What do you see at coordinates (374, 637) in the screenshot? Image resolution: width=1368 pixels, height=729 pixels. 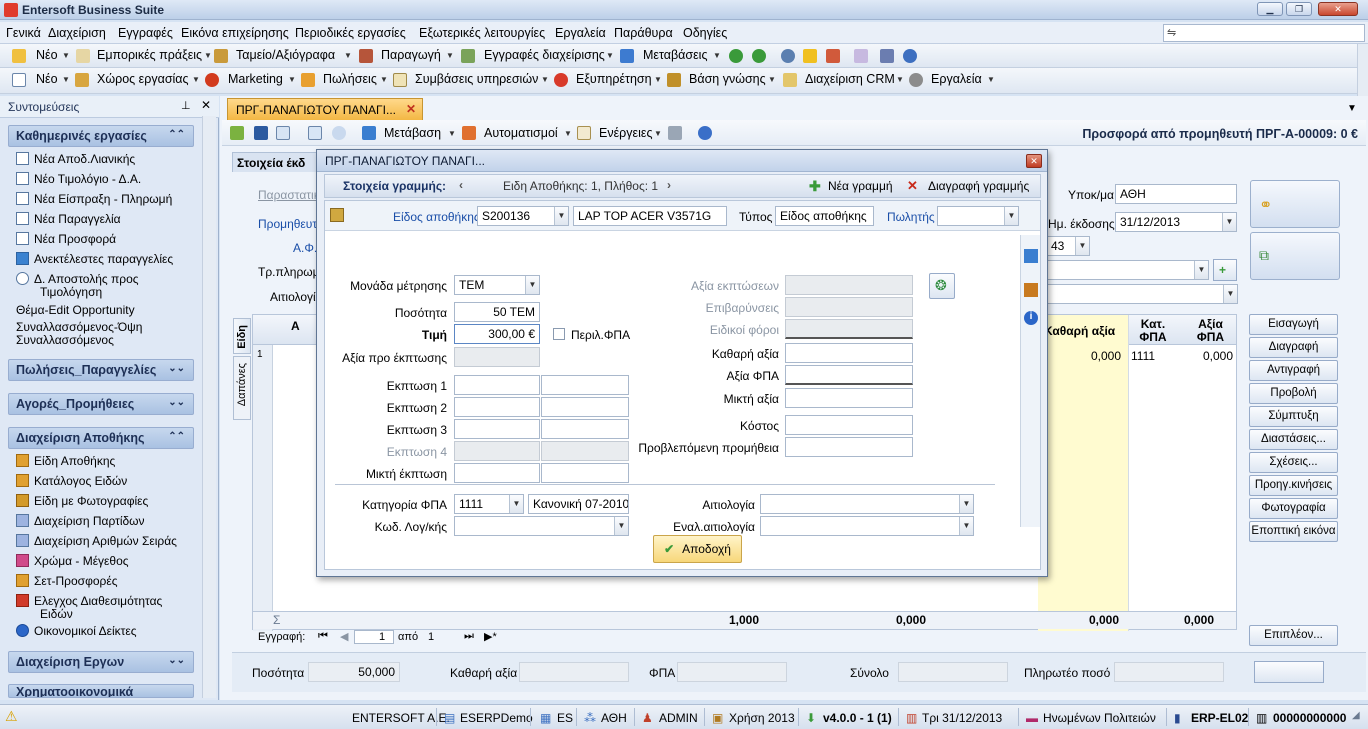 I see `record-position: 1` at bounding box center [374, 637].